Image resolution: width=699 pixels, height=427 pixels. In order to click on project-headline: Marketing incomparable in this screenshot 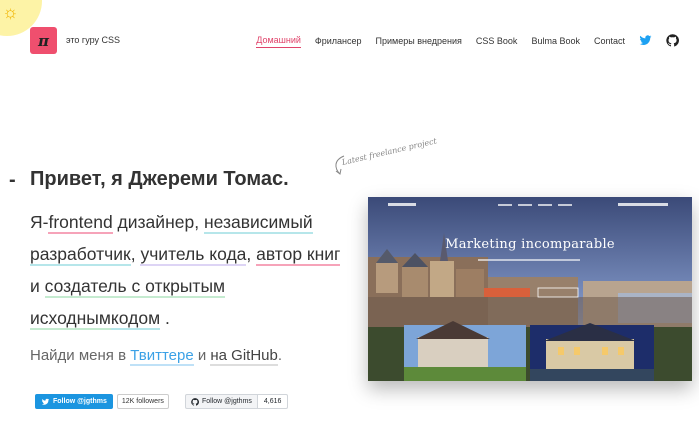, I will do `click(530, 244)`.